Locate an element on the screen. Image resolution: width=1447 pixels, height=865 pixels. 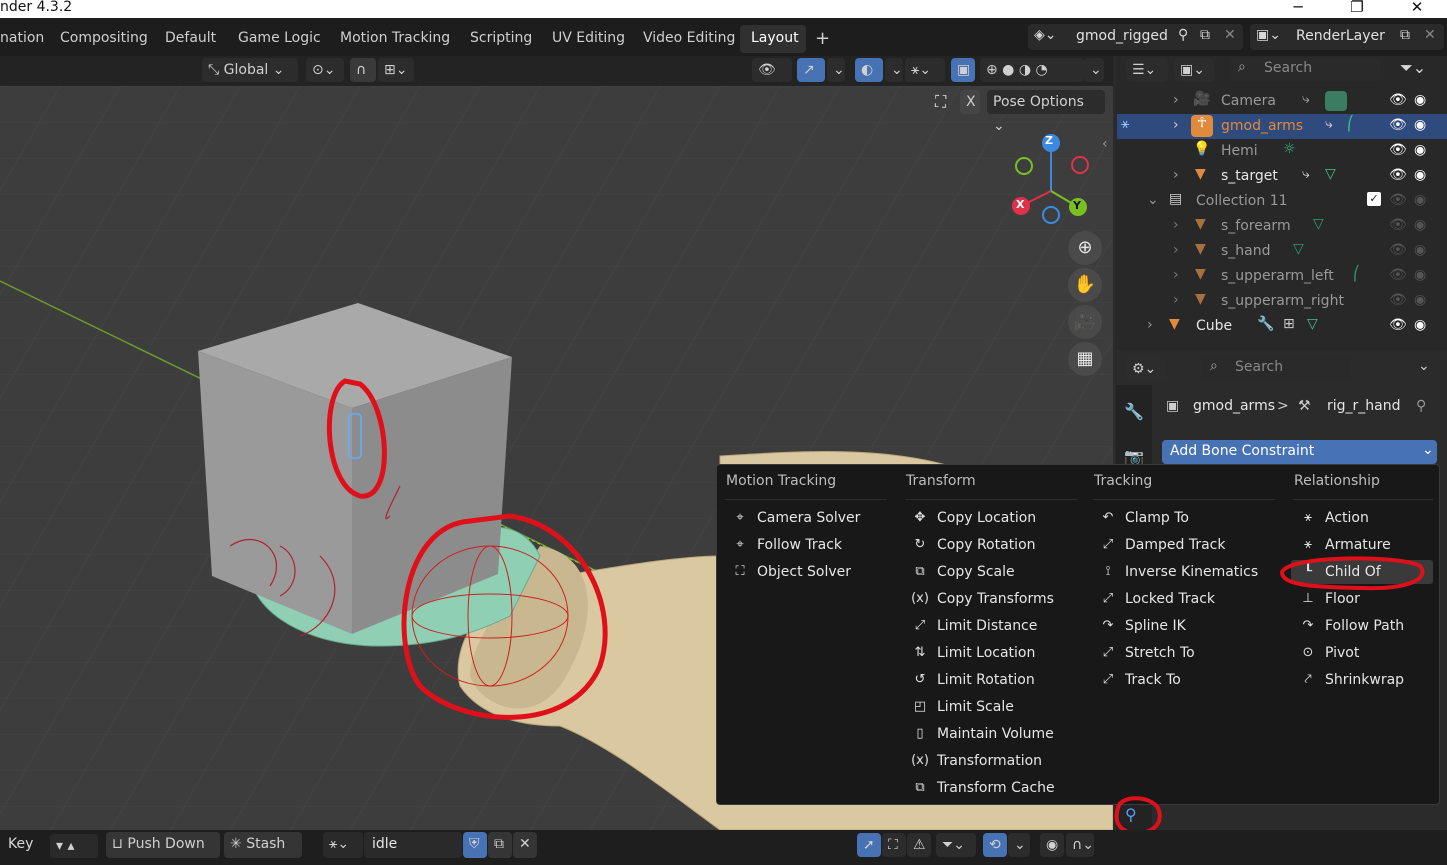
menu-item-limit-location: ⇅ Limit Location is located at coordinates (990, 653).